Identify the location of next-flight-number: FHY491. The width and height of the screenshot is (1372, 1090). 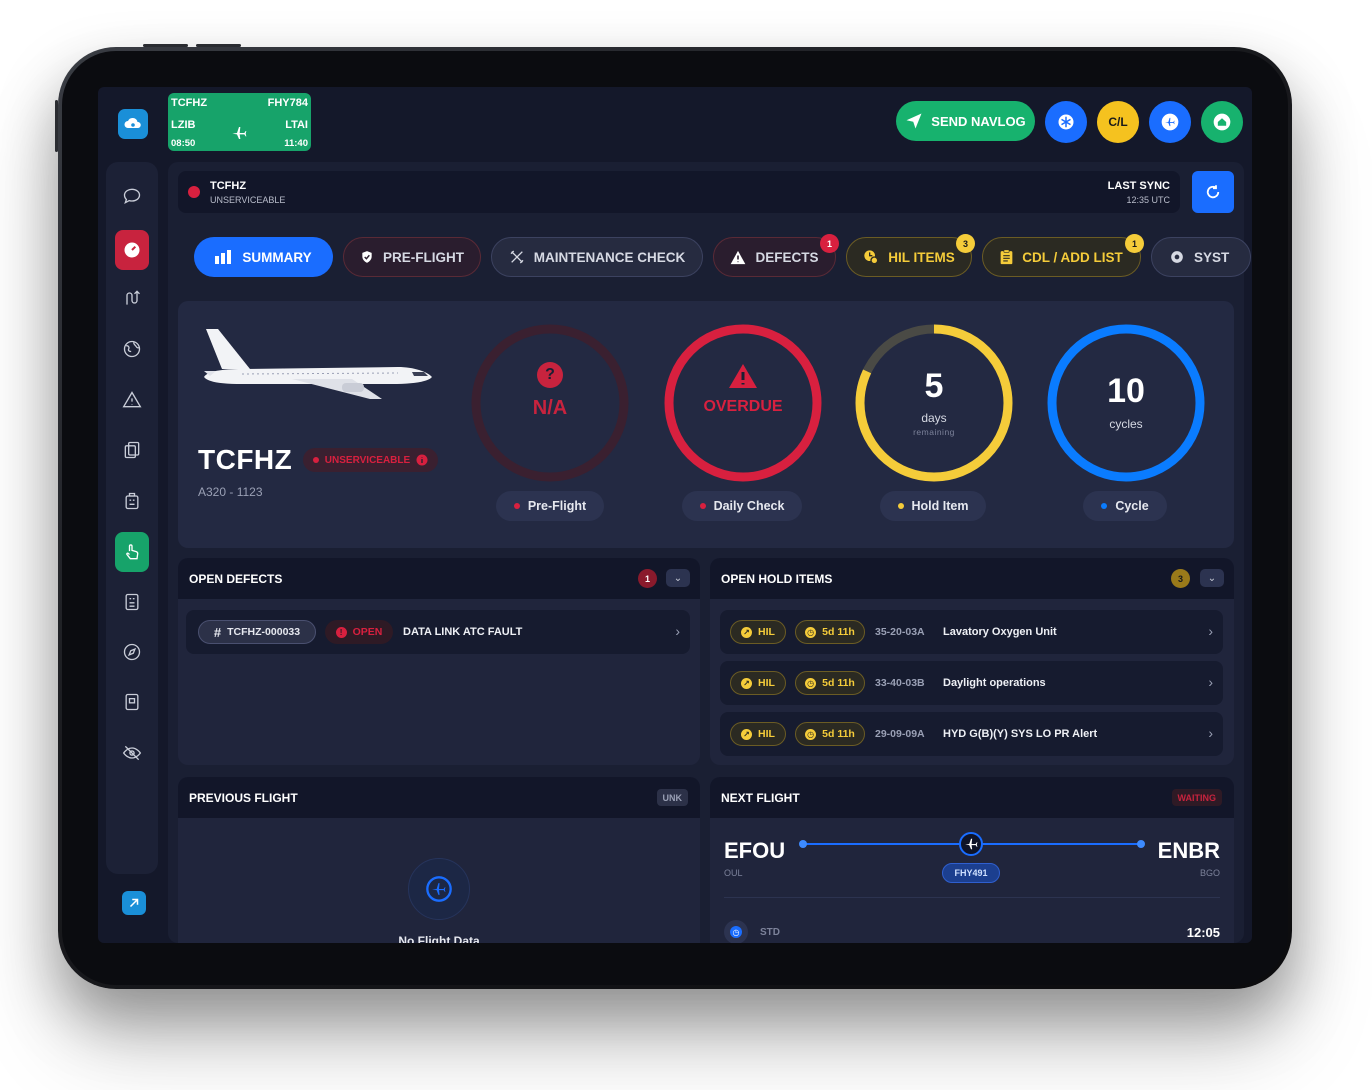
(971, 873).